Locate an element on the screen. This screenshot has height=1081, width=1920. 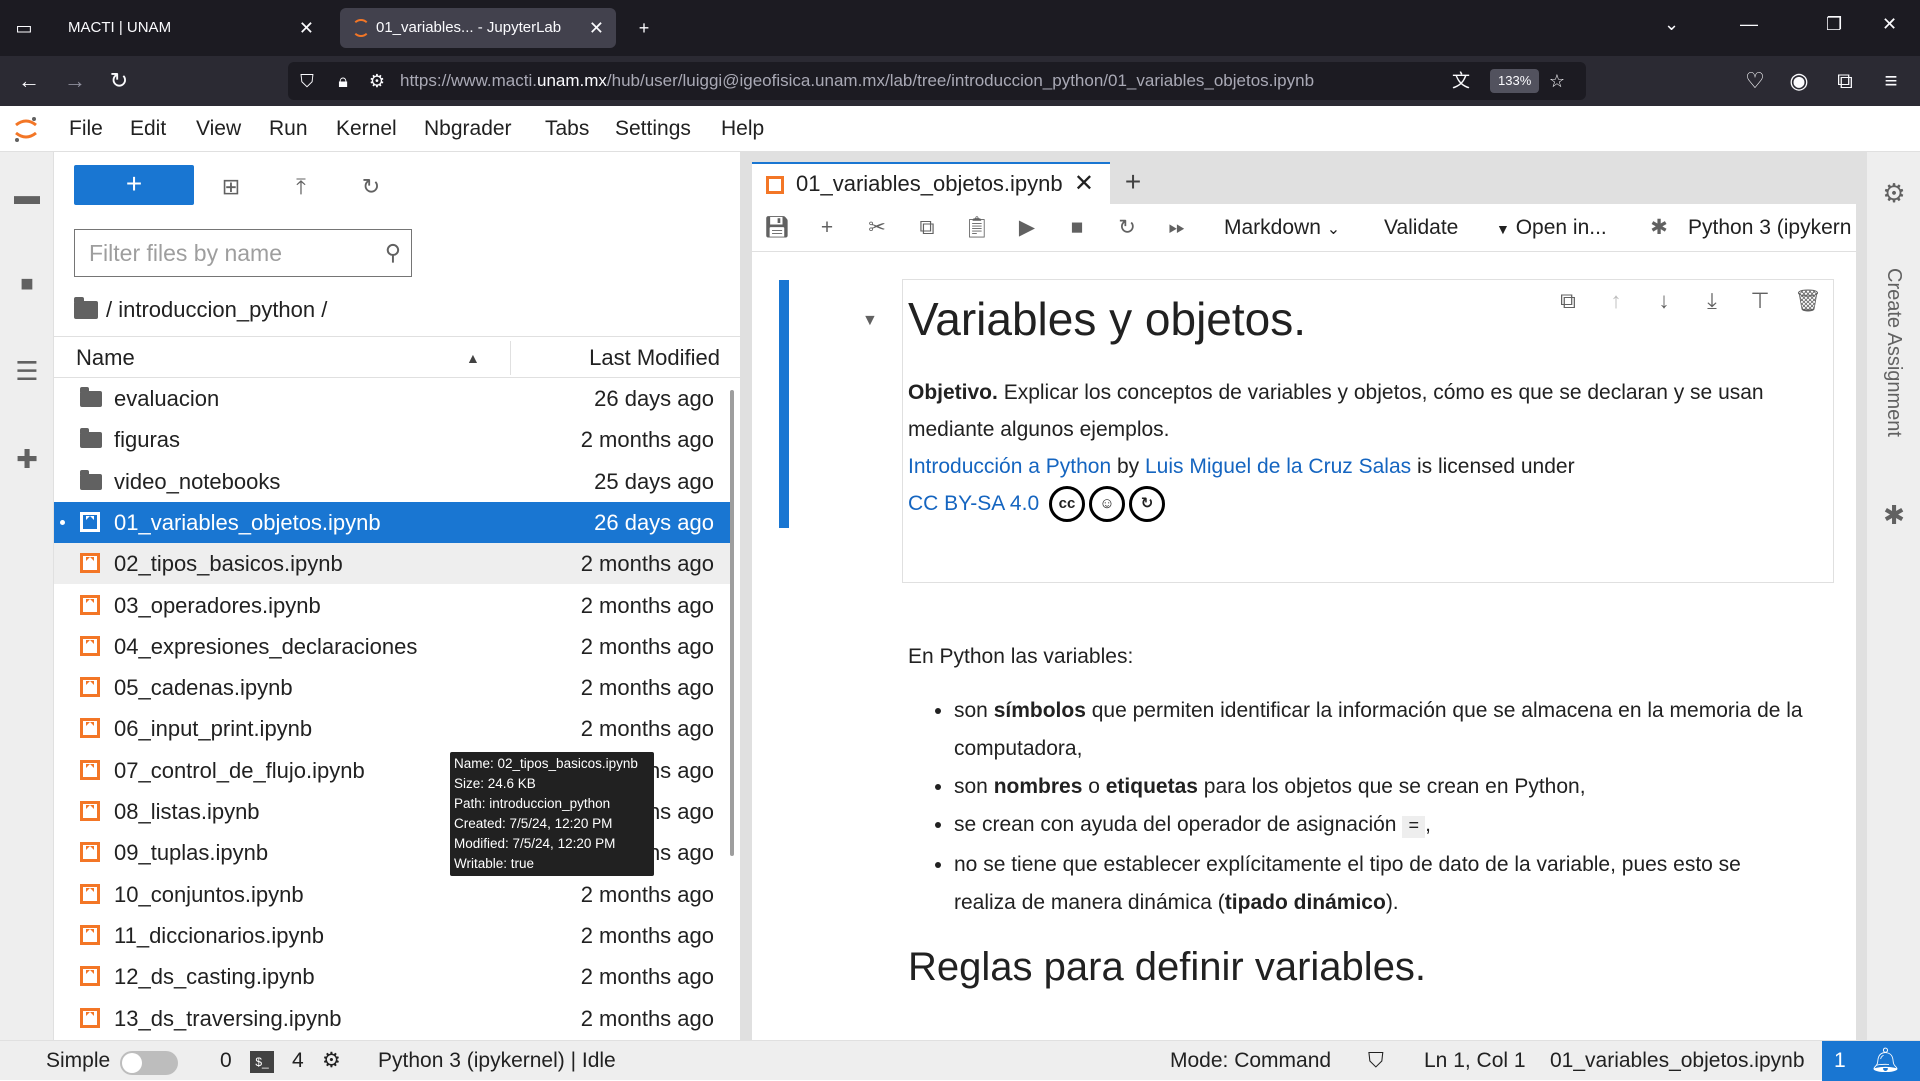
close-window-icon: ✕ is located at coordinates (1889, 24).